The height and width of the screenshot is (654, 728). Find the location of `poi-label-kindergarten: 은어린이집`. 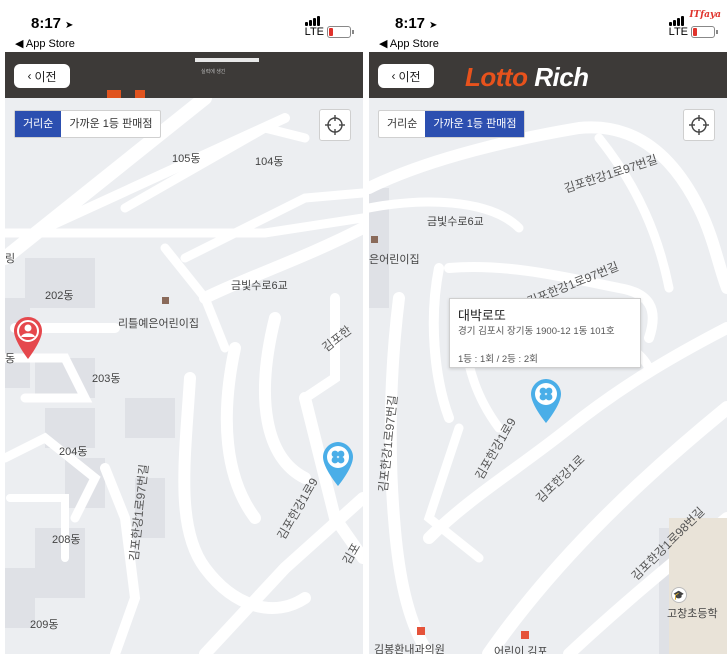

poi-label-kindergarten: 은어린이집 is located at coordinates (394, 260).